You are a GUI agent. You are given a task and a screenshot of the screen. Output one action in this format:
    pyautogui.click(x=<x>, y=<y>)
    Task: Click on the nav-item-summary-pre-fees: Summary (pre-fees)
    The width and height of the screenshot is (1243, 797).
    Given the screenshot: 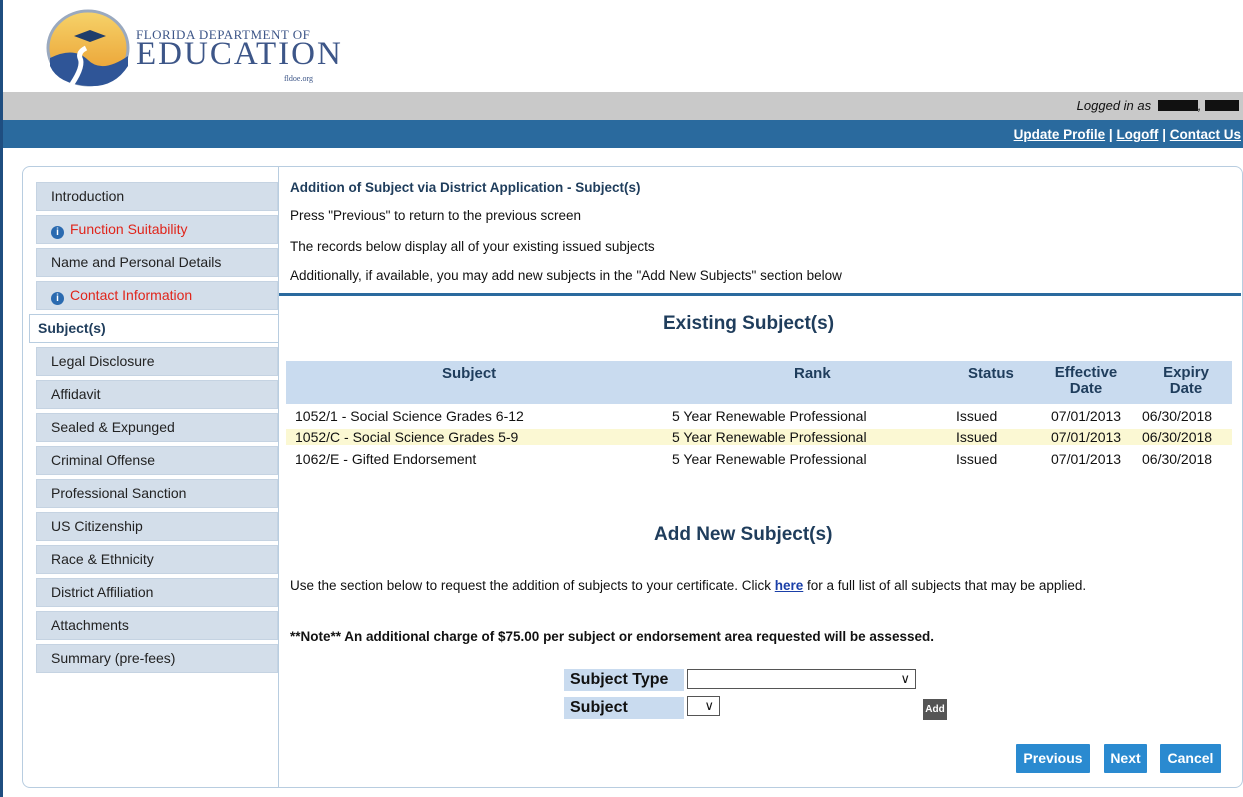 What is the action you would take?
    pyautogui.click(x=157, y=658)
    